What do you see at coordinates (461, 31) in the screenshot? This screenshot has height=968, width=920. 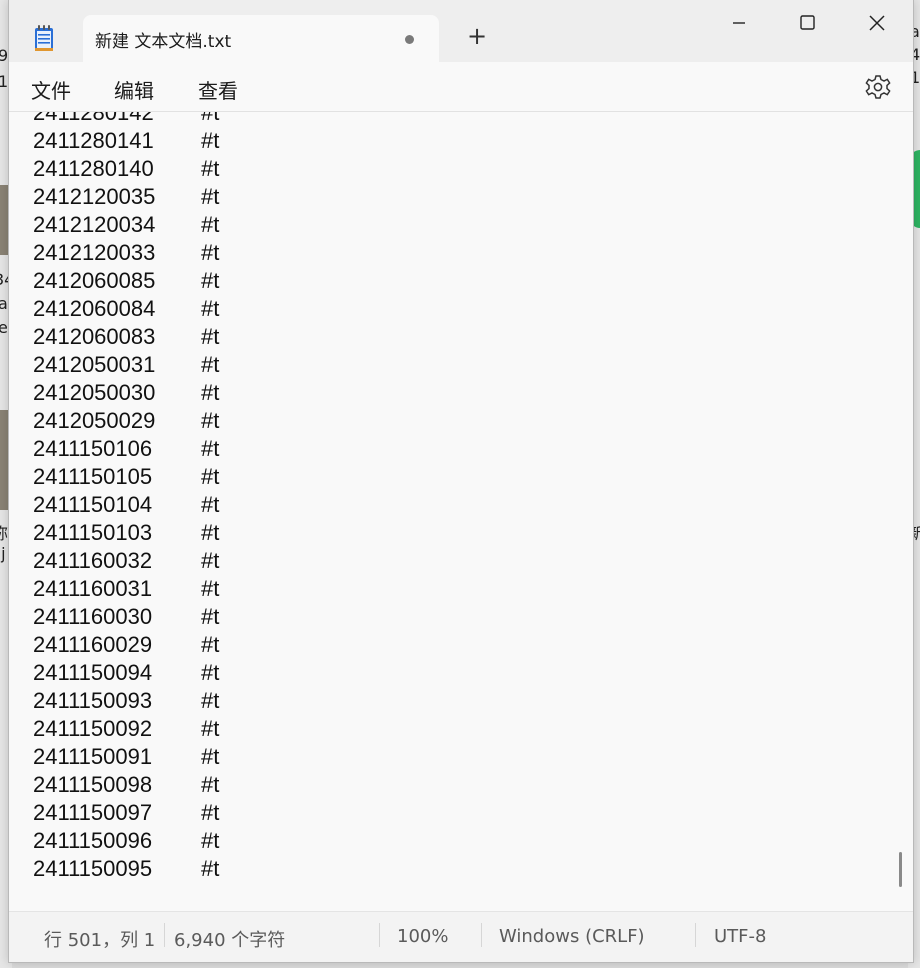 I see `title-bar: 新建 文本文档.txt +` at bounding box center [461, 31].